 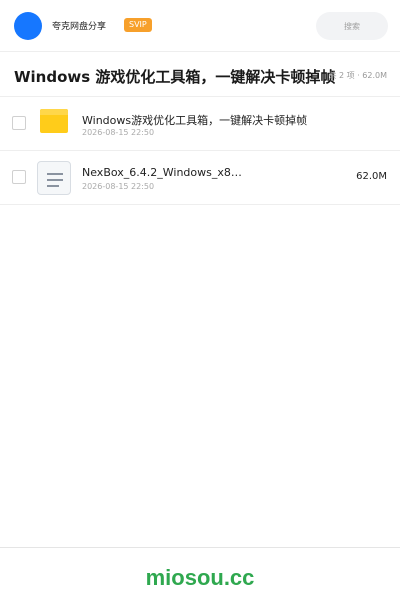 What do you see at coordinates (79, 27) in the screenshot?
I see `username: 夸克网盘分享` at bounding box center [79, 27].